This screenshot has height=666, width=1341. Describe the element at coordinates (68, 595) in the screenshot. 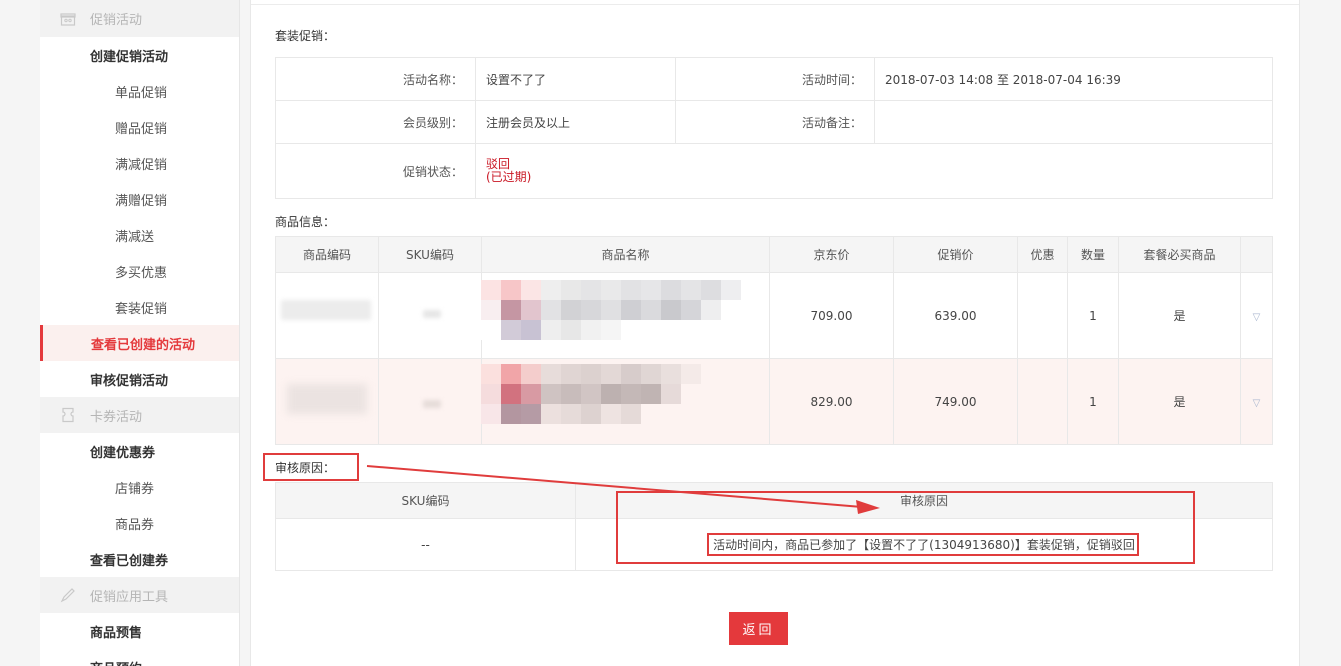

I see `pen-tool-icon` at that location.